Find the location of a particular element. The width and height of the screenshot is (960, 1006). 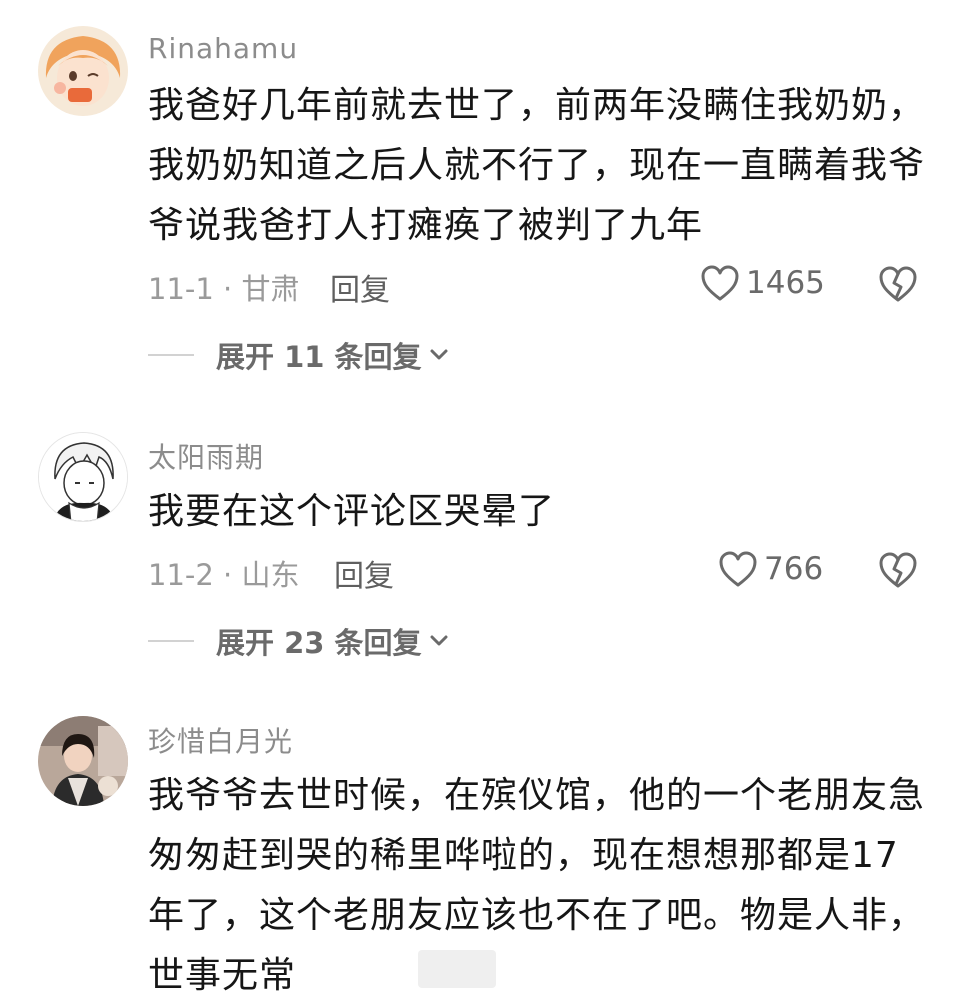

expand-replies: 展开 11 条回复 is located at coordinates (299, 355).